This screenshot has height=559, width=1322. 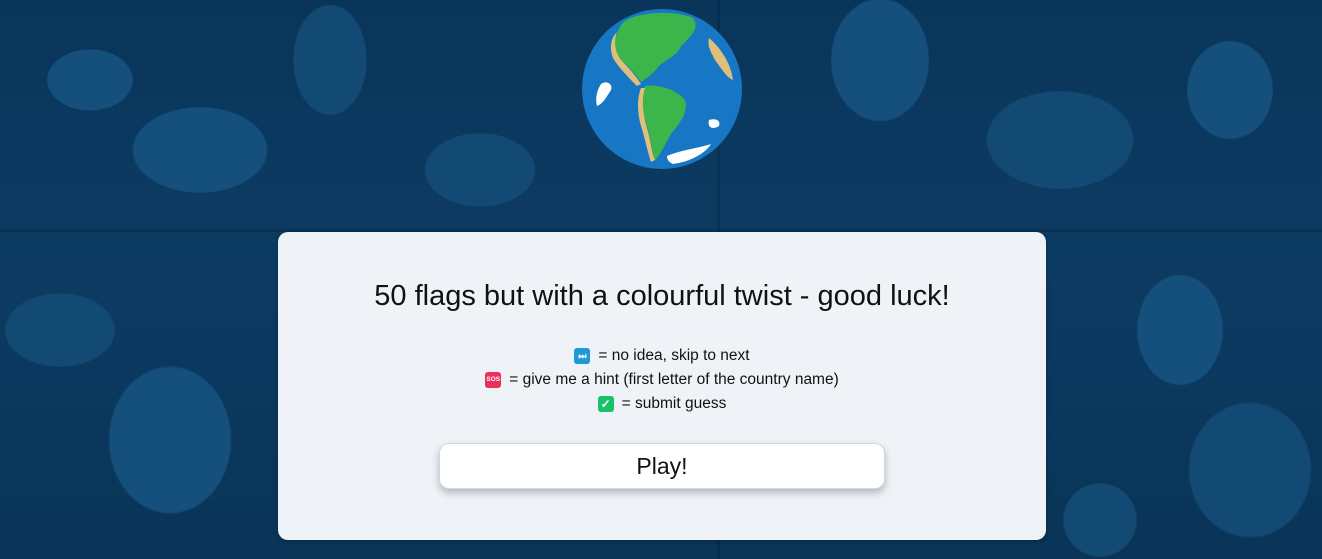 I want to click on earth-globe-icon, so click(x=662, y=89).